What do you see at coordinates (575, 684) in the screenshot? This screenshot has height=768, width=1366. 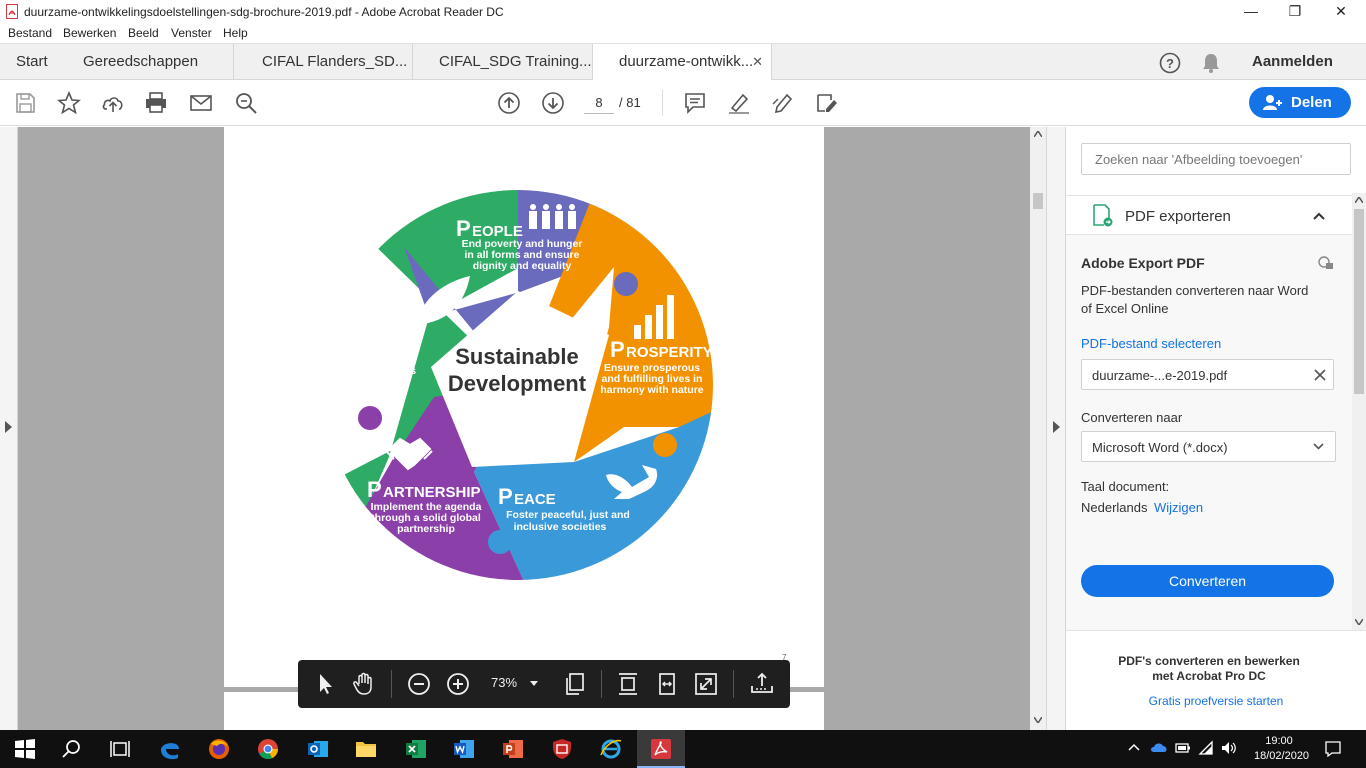 I see `page-display-icon` at bounding box center [575, 684].